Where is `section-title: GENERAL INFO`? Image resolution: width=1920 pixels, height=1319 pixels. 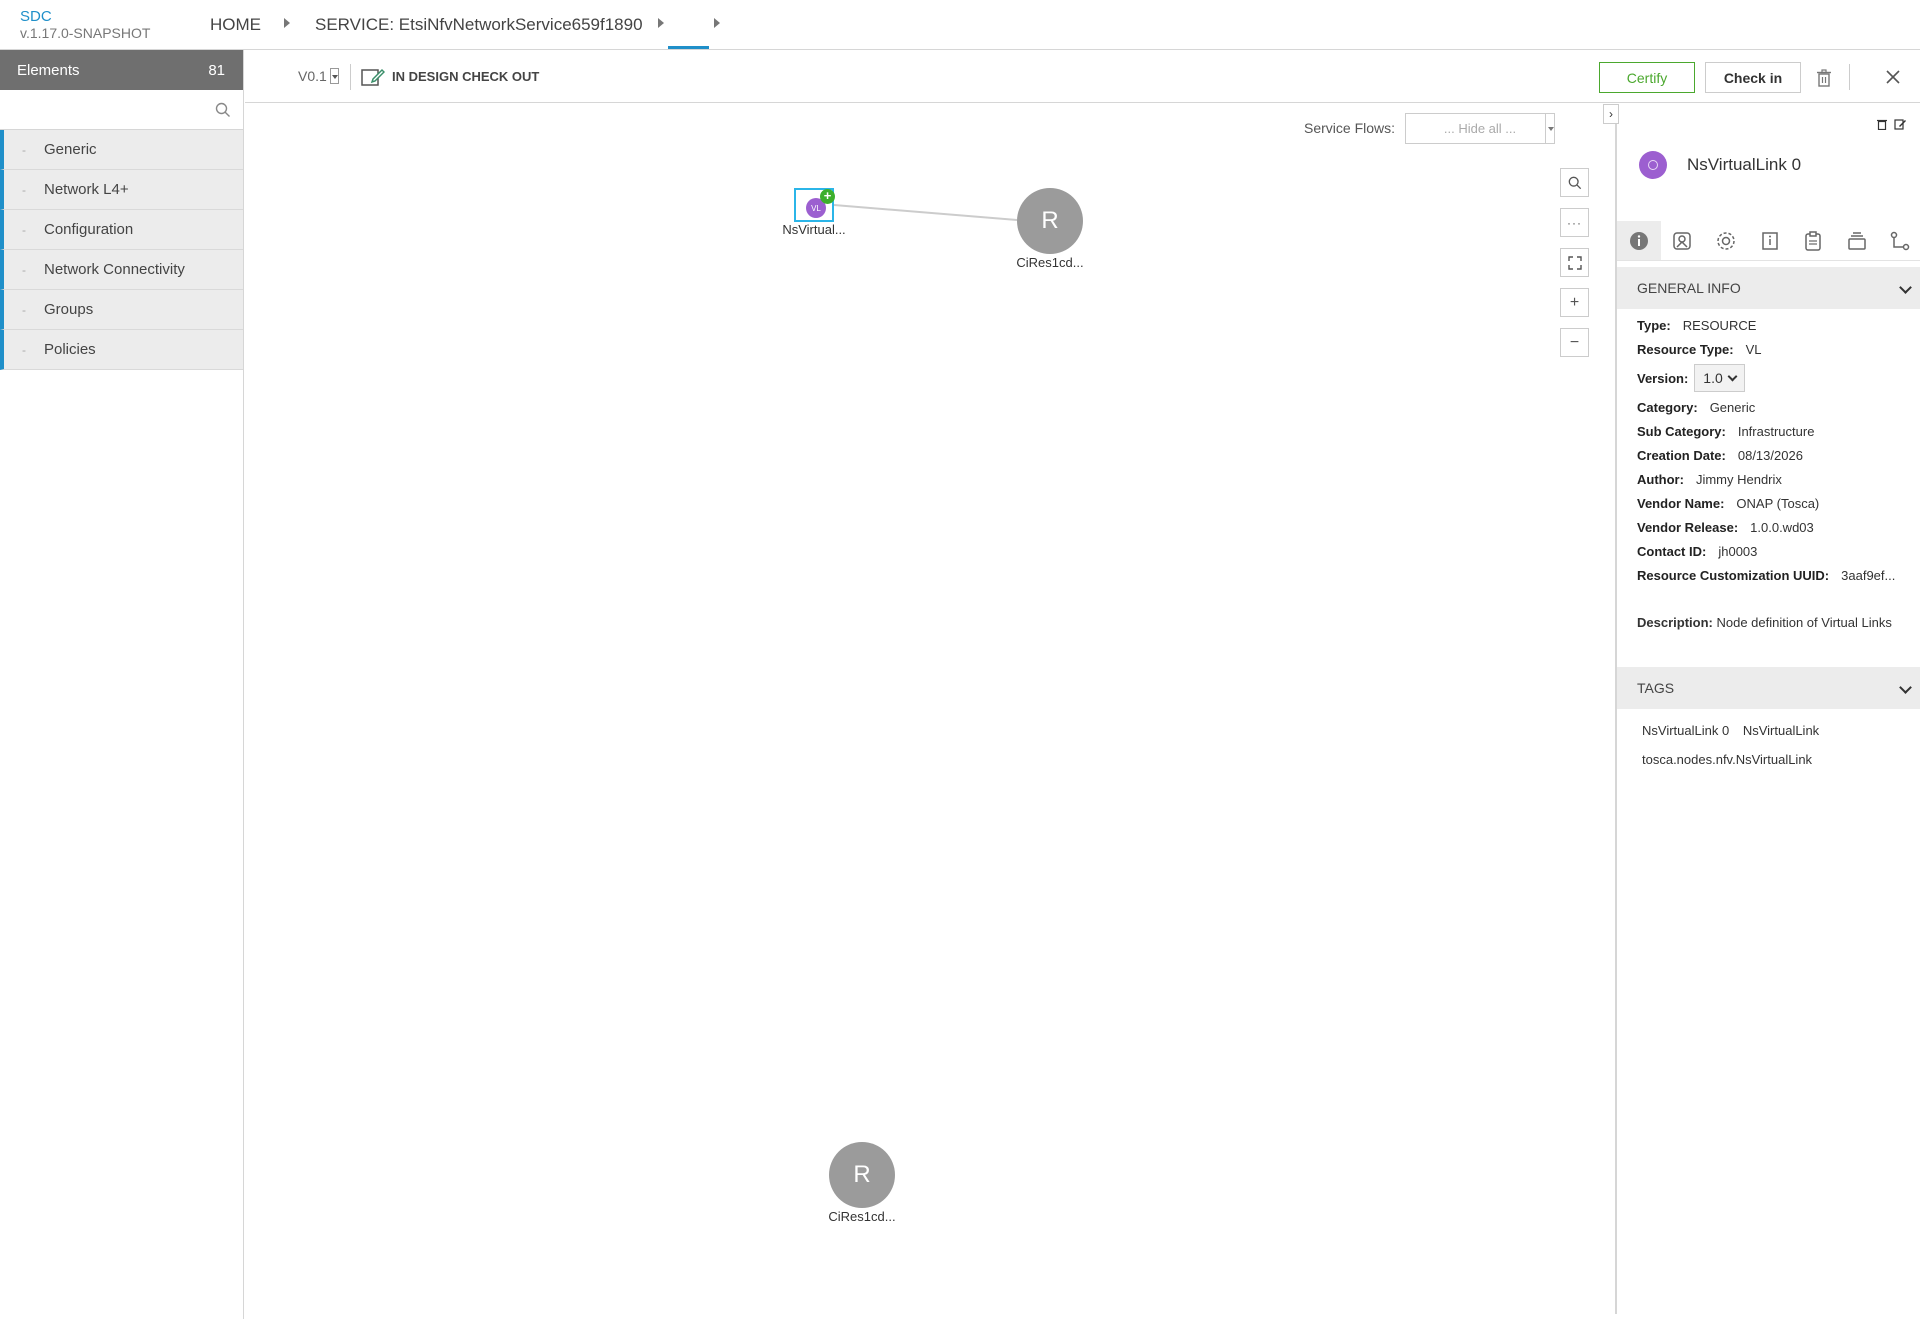
section-title: GENERAL INFO is located at coordinates (1689, 288).